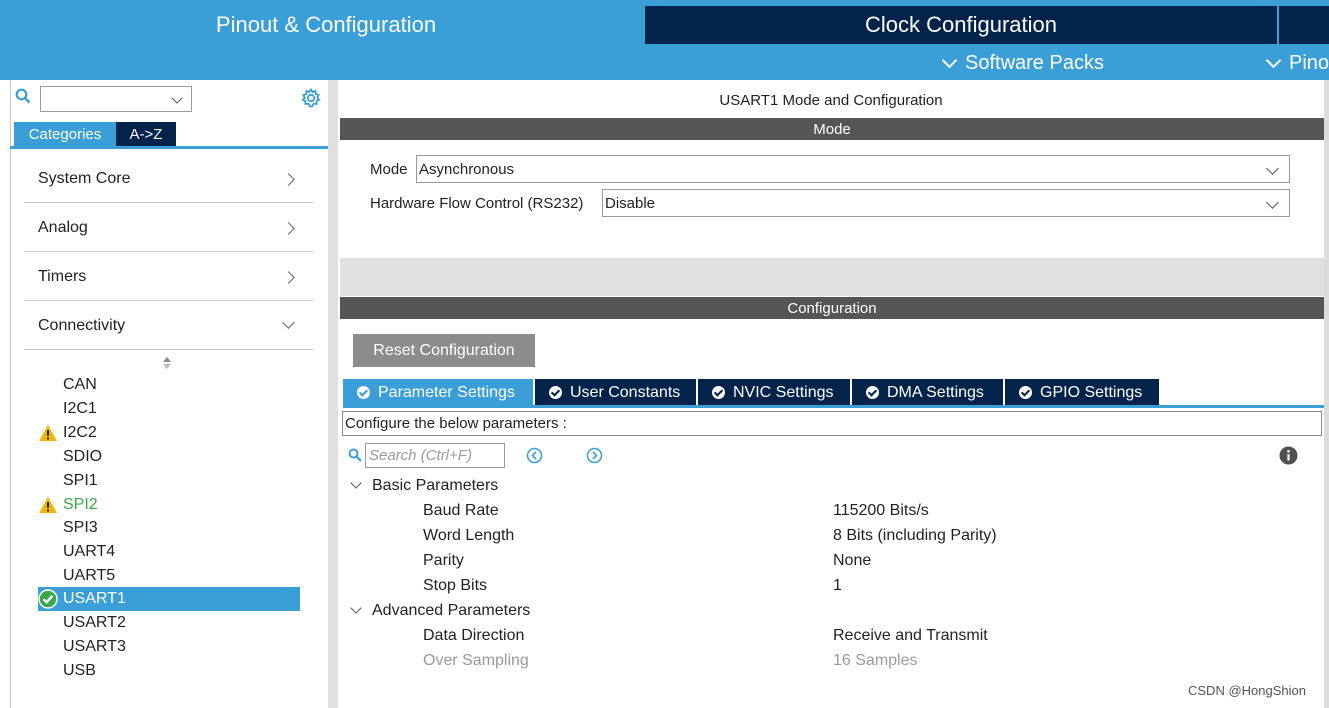  I want to click on param-name: Baud Rate, so click(461, 510).